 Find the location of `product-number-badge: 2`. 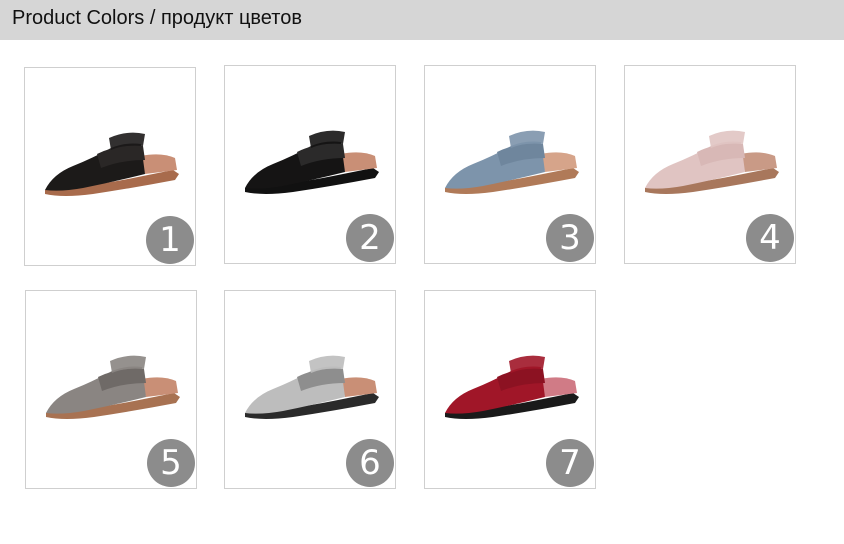

product-number-badge: 2 is located at coordinates (370, 238).